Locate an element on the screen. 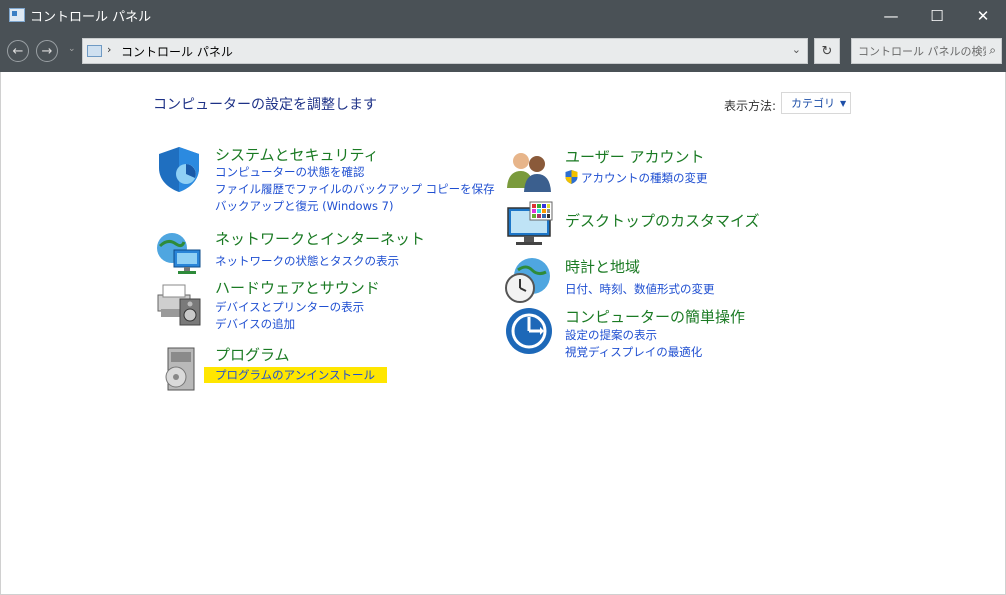 This screenshot has height=595, width=1006. change-account-type-label: アカウントの種類の変更 is located at coordinates (644, 178).